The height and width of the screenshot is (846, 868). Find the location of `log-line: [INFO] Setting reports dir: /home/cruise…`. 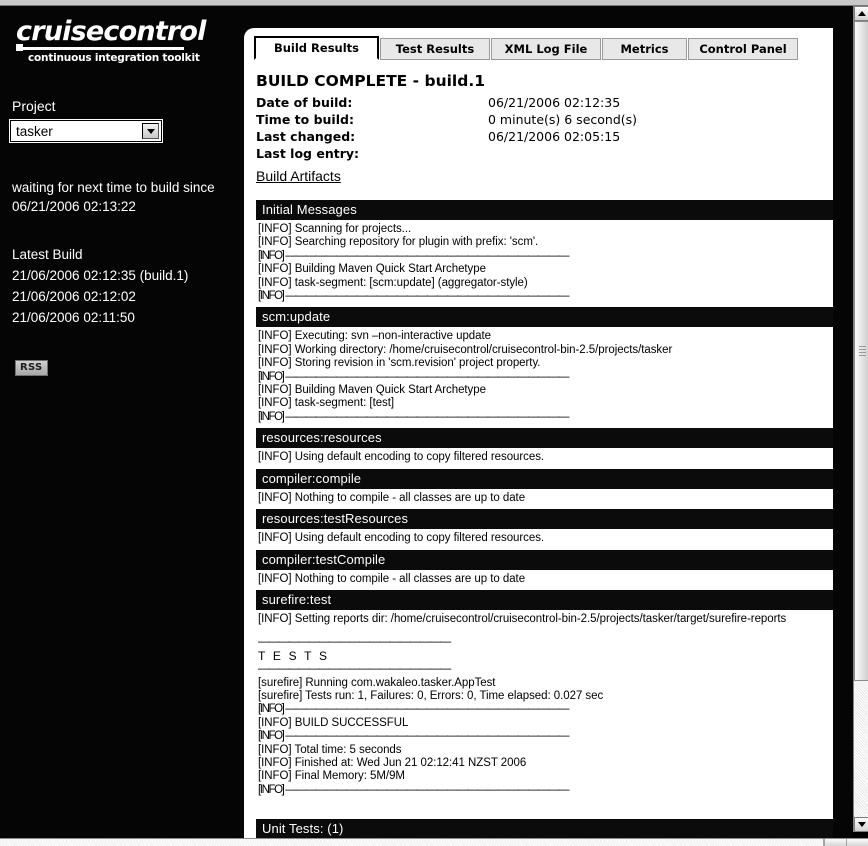

log-line: [INFO] Setting reports dir: /home/cruise… is located at coordinates (522, 618).